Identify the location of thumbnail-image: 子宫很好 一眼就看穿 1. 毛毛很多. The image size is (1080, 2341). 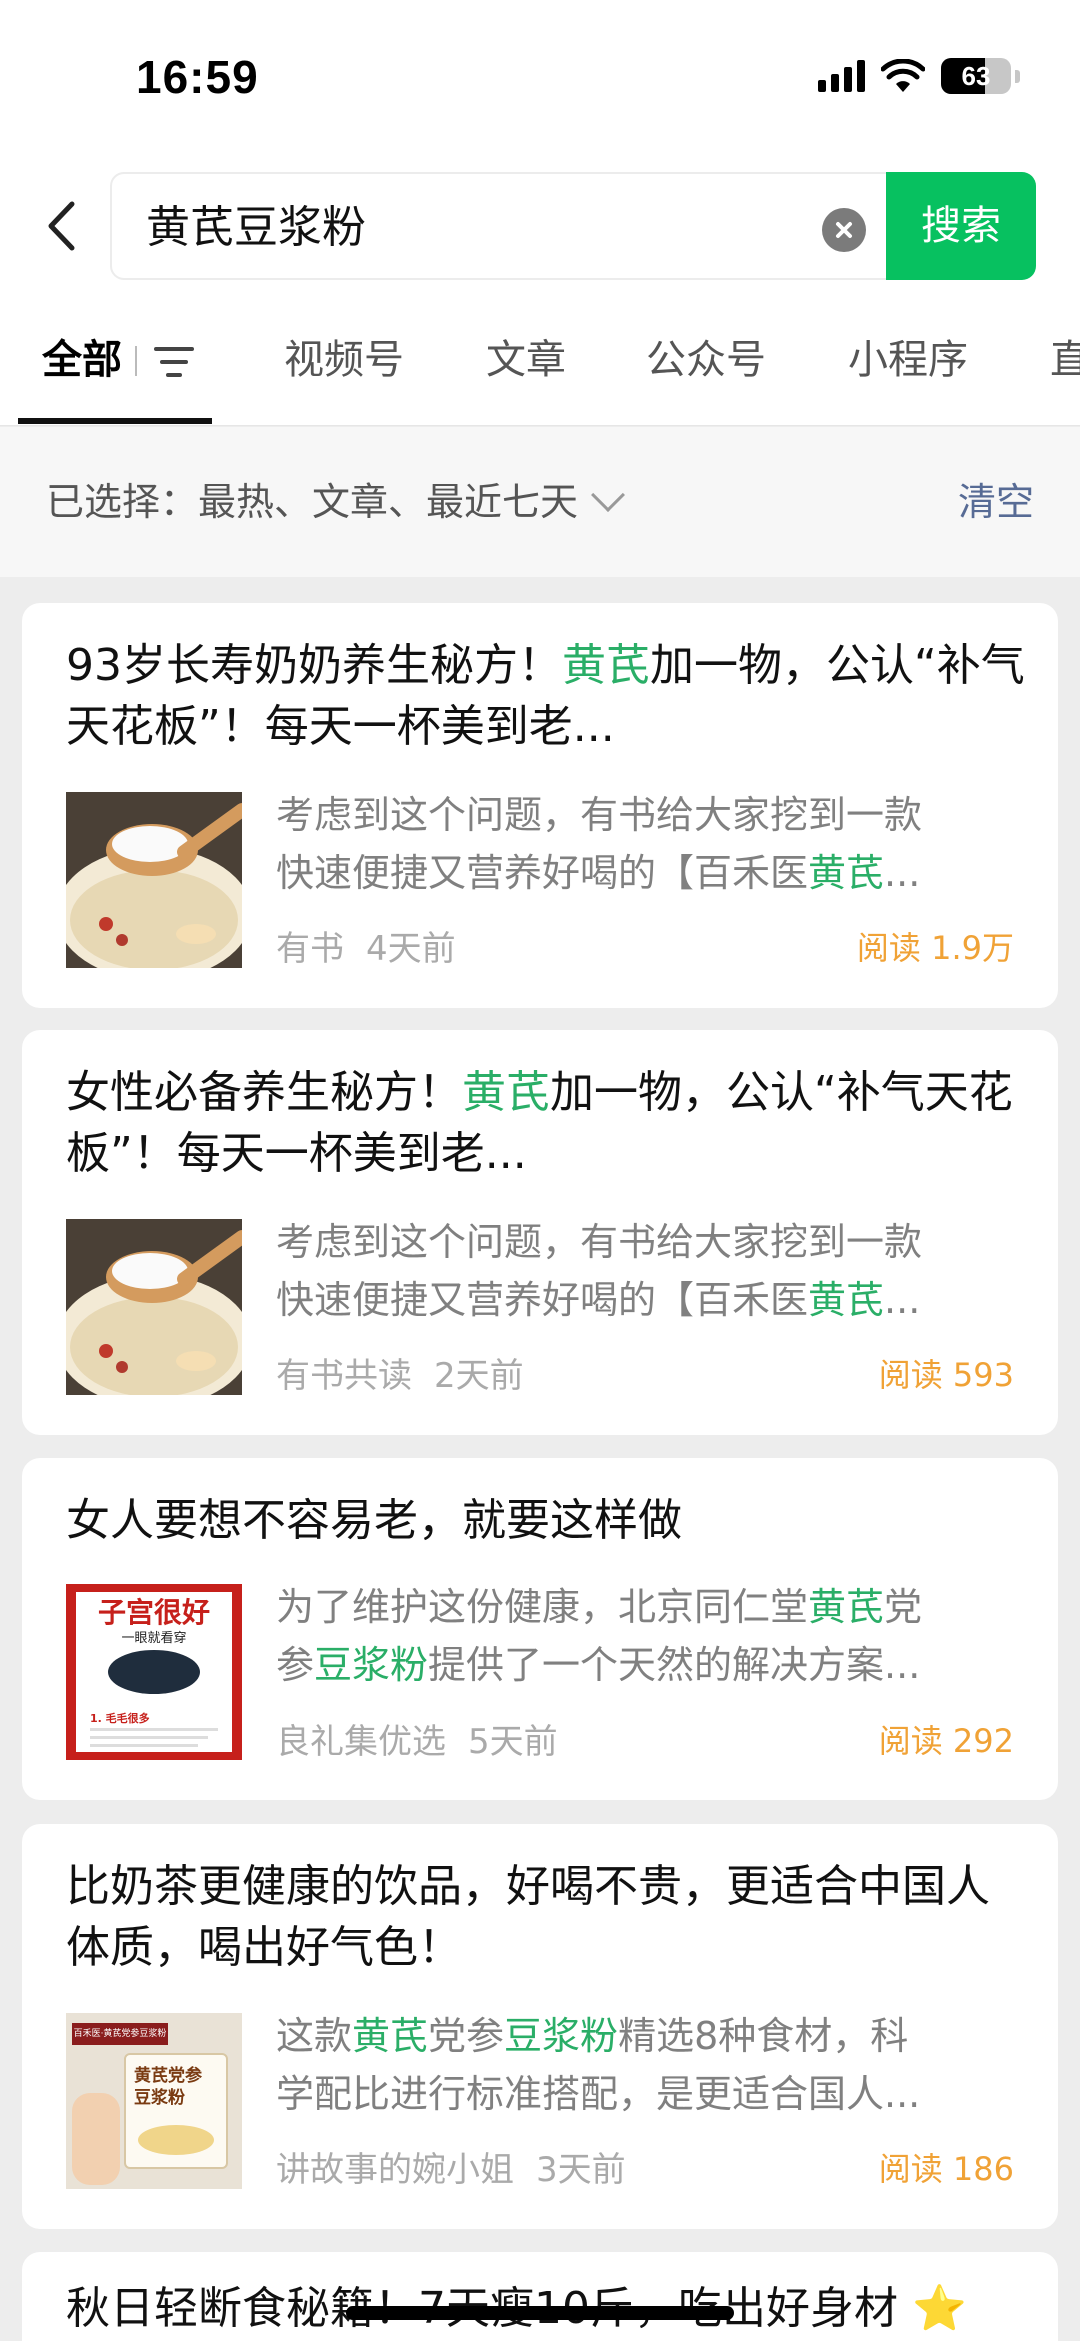
(154, 1672).